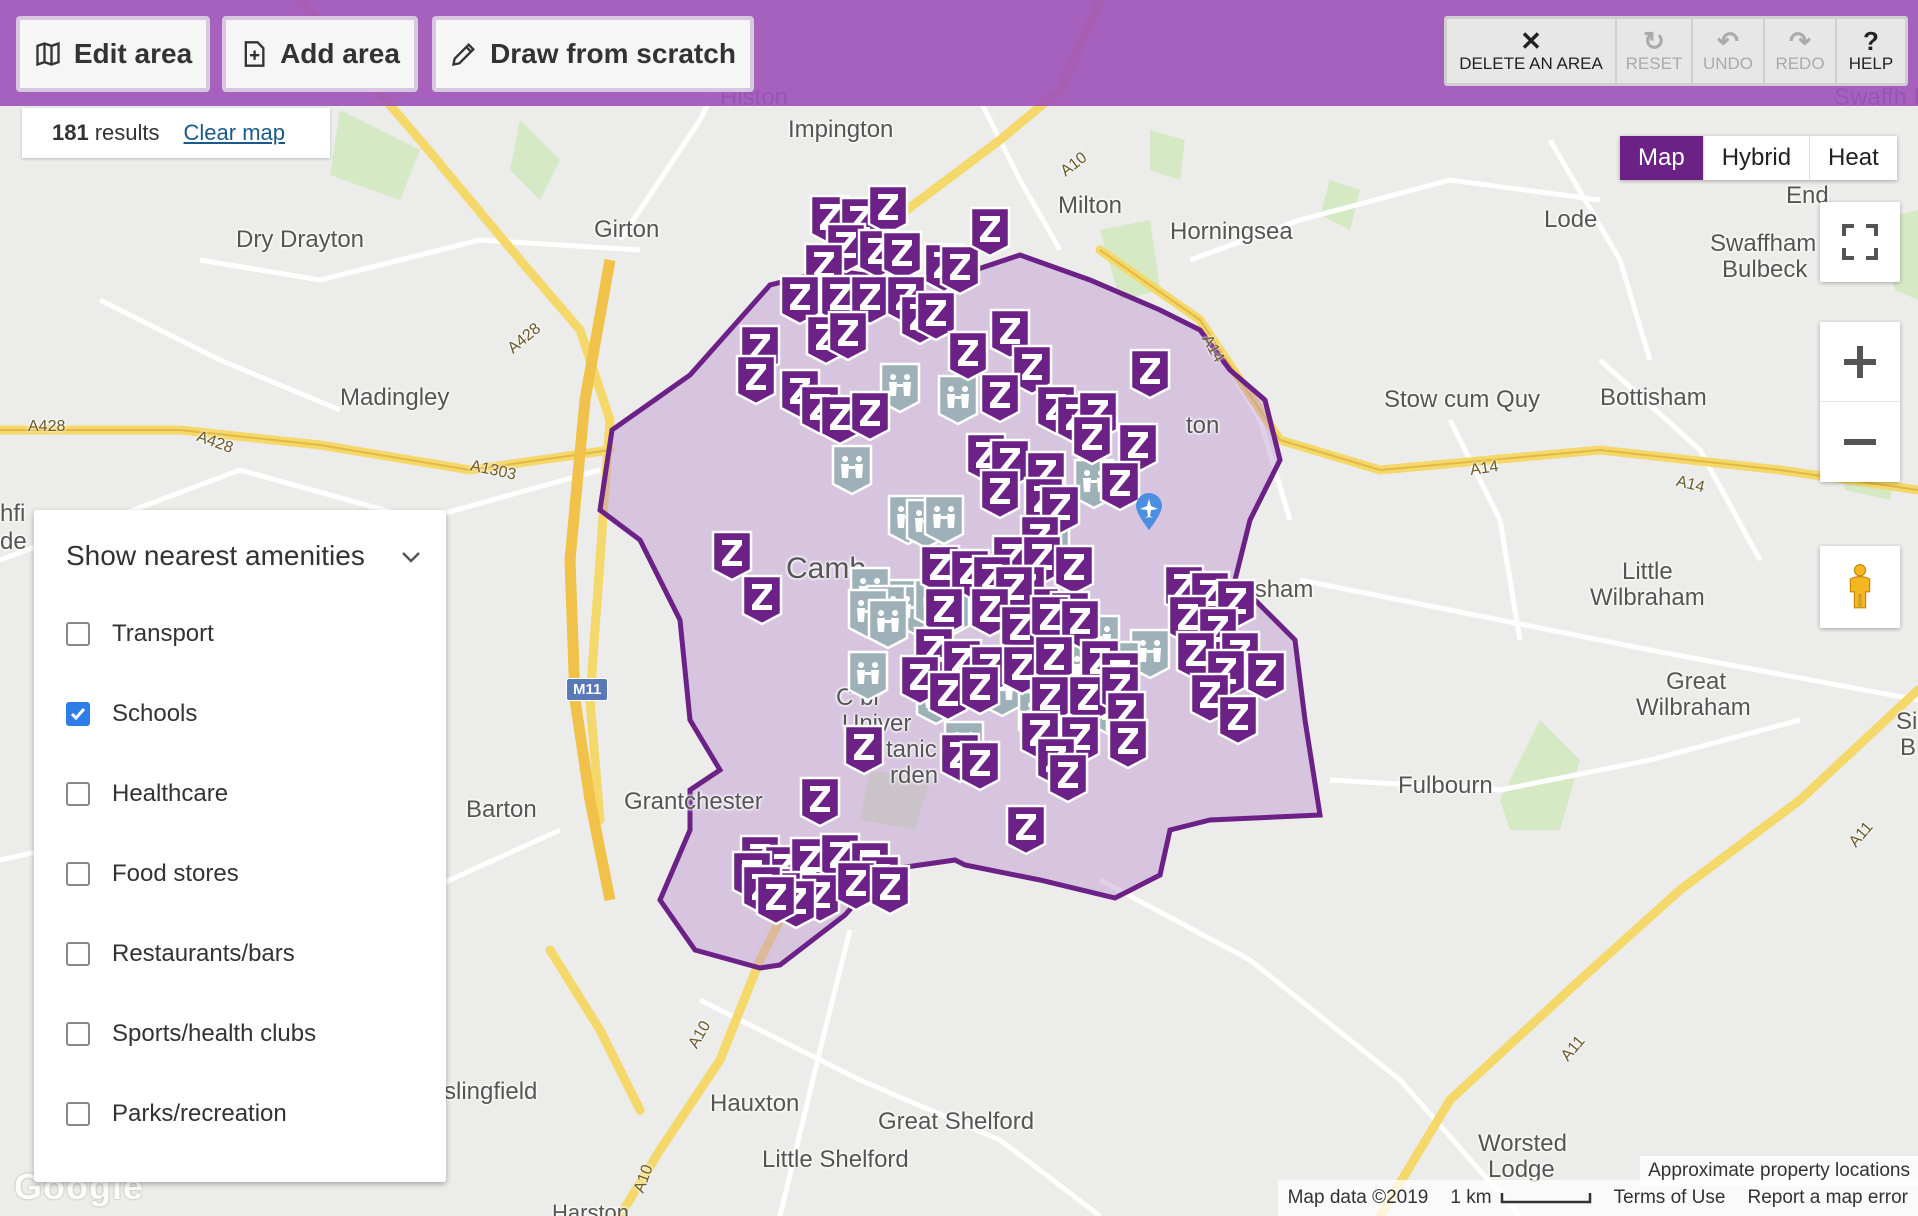 The image size is (1918, 1216). Describe the element at coordinates (1149, 511) in the screenshot. I see `airport-icon` at that location.